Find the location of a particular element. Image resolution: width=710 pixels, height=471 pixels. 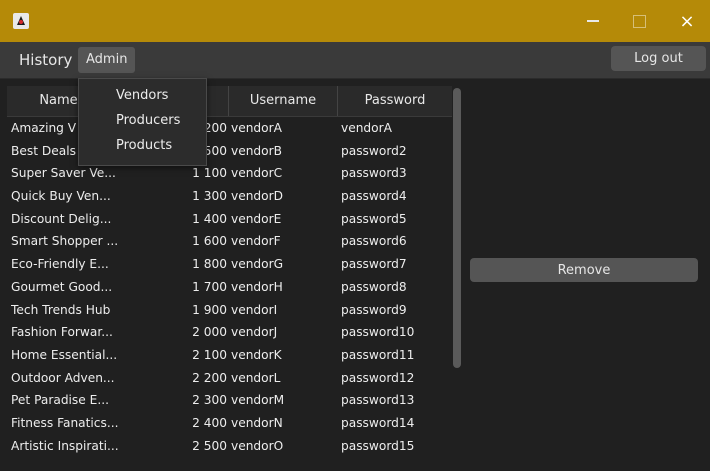

cell-num: 2 100 is located at coordinates (209, 354).